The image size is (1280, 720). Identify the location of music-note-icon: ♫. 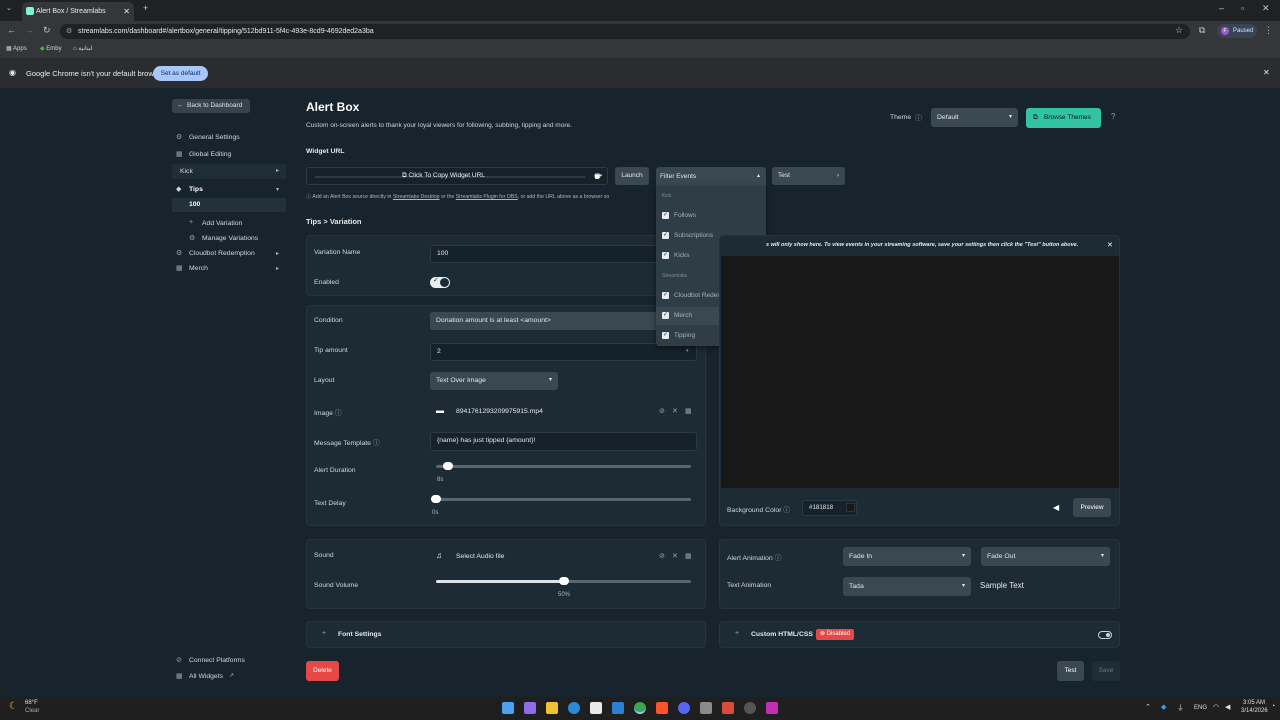
(439, 556).